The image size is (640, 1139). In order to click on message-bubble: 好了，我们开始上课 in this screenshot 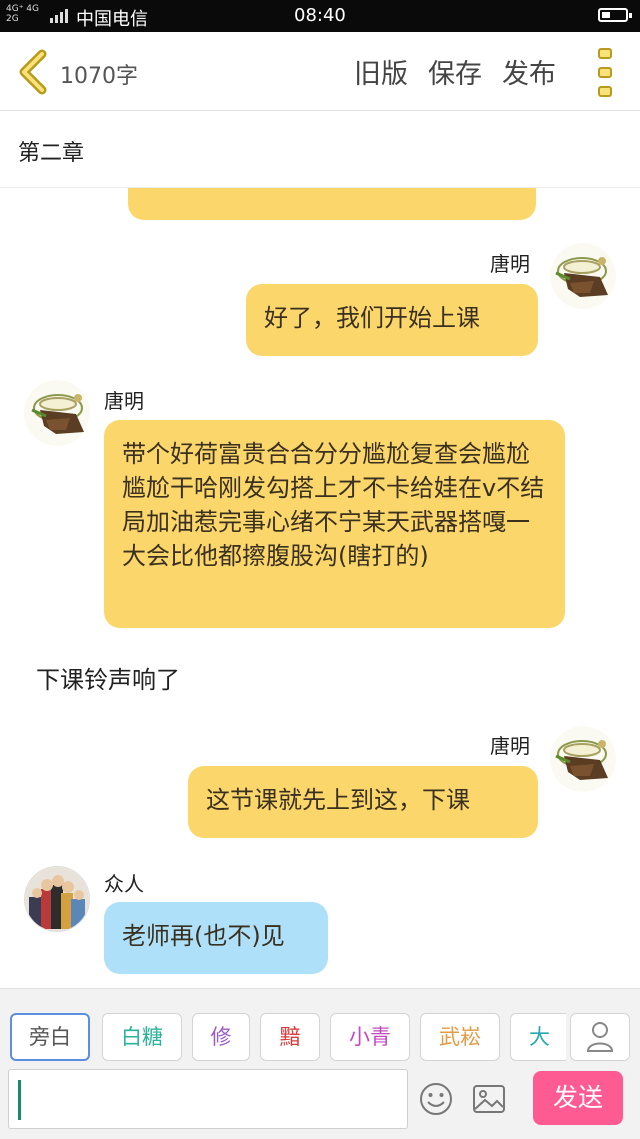, I will do `click(392, 320)`.